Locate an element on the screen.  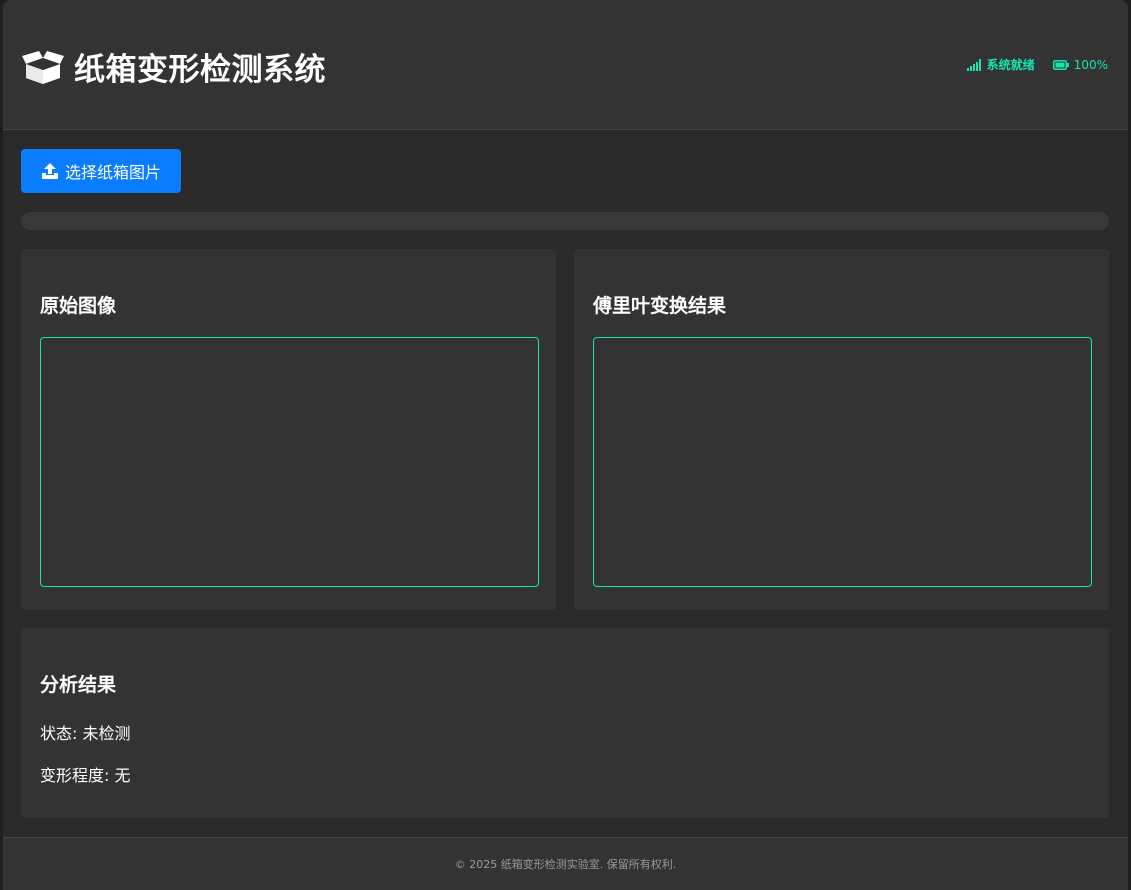
header: 纸箱变形检测系统 系统就绪 100% is located at coordinates (565, 65).